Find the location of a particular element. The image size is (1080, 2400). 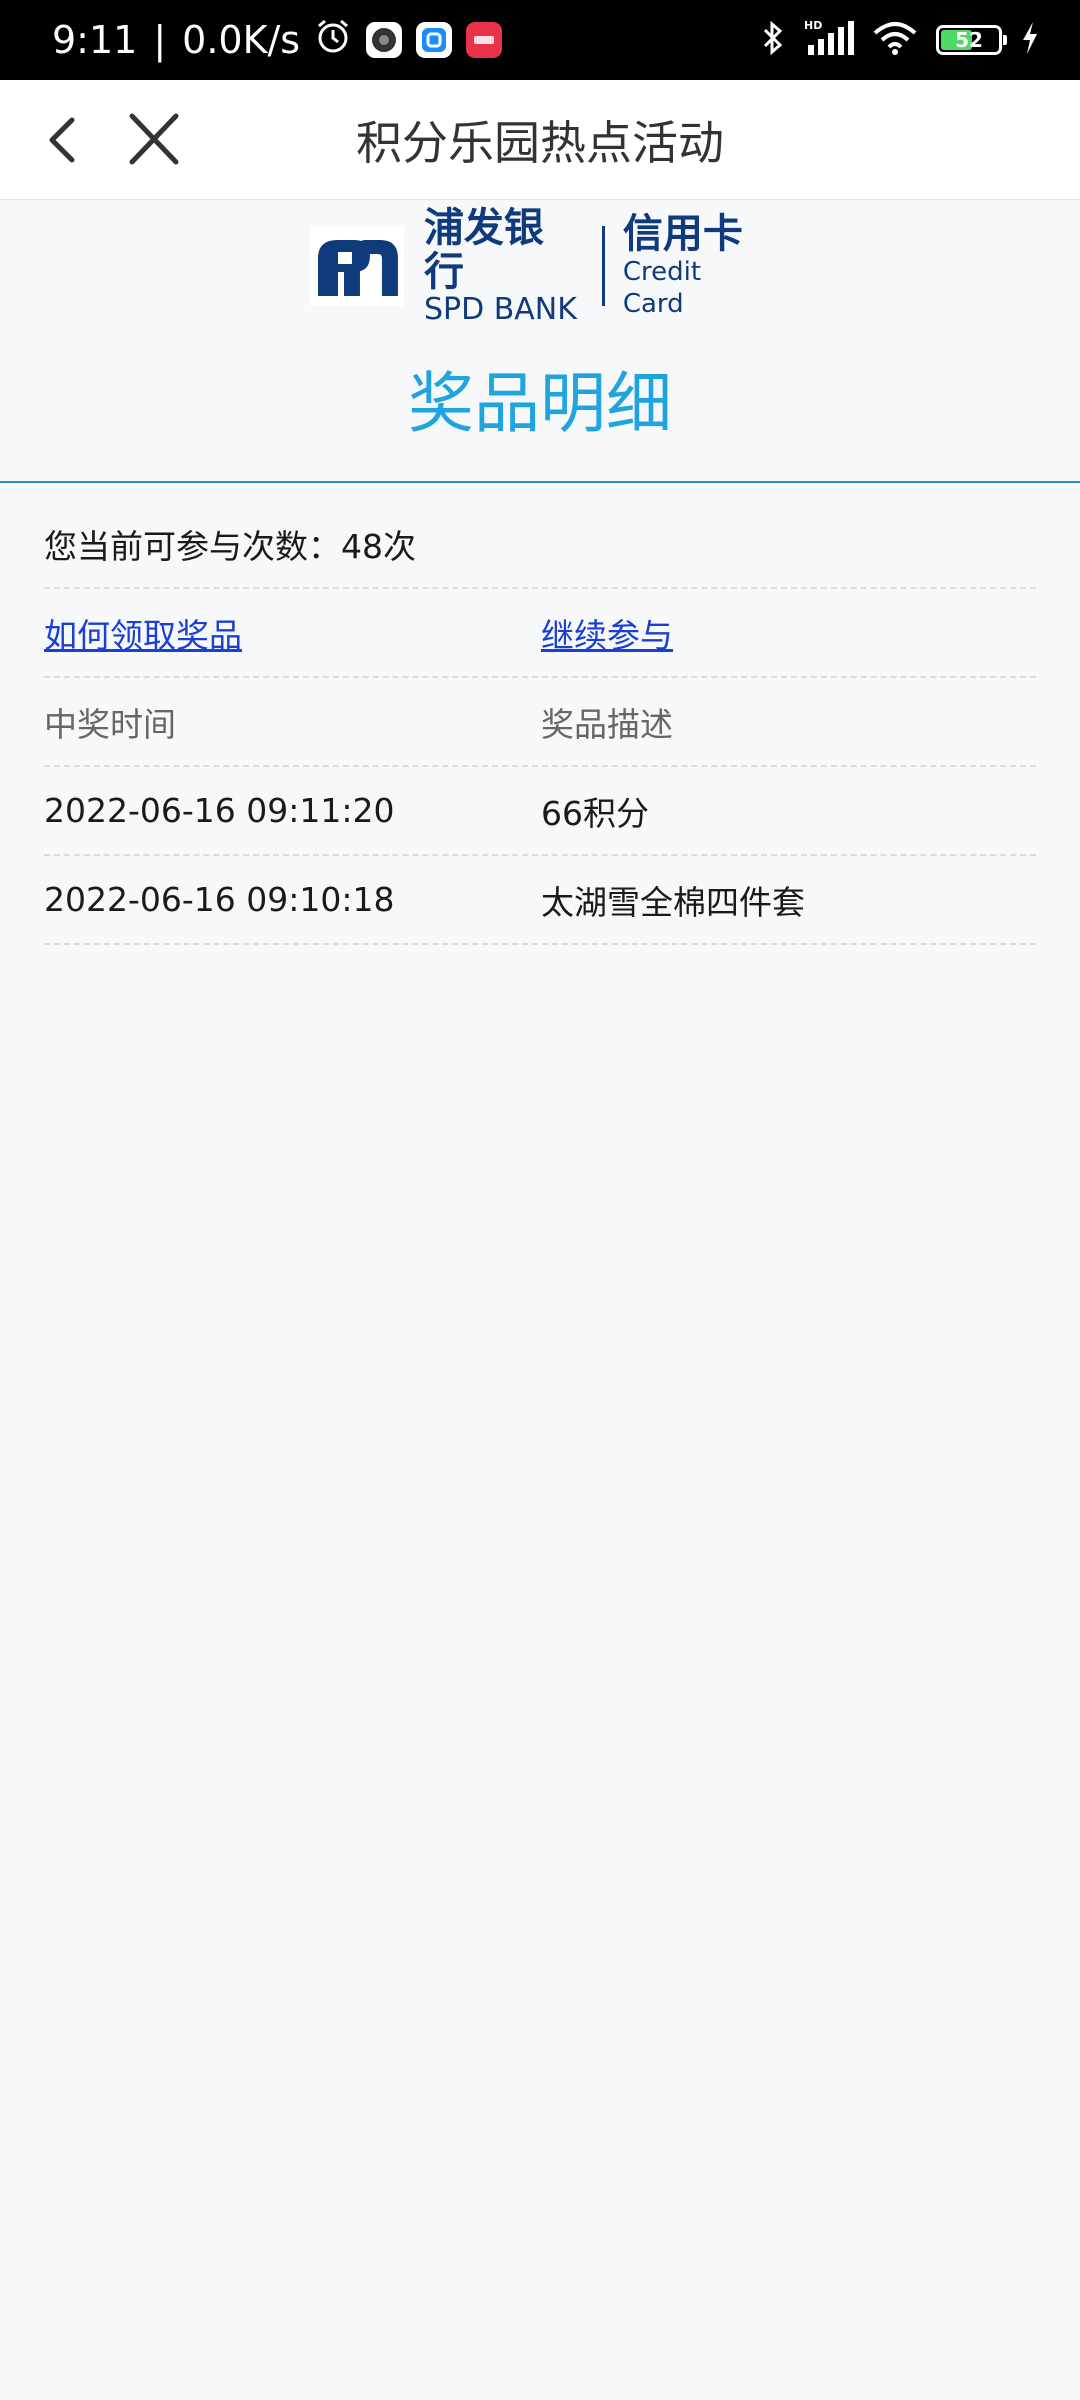

battery-level: 52 is located at coordinates (969, 40).